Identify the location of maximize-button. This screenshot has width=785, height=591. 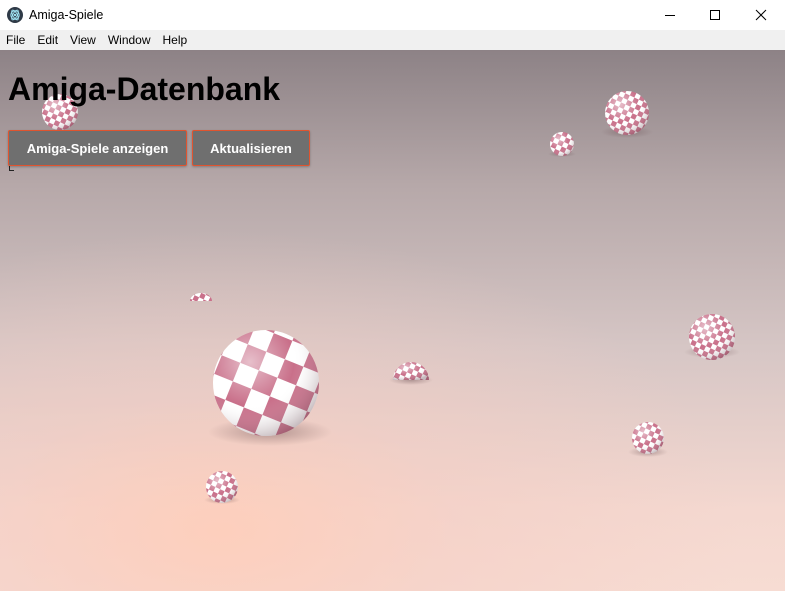
(715, 15).